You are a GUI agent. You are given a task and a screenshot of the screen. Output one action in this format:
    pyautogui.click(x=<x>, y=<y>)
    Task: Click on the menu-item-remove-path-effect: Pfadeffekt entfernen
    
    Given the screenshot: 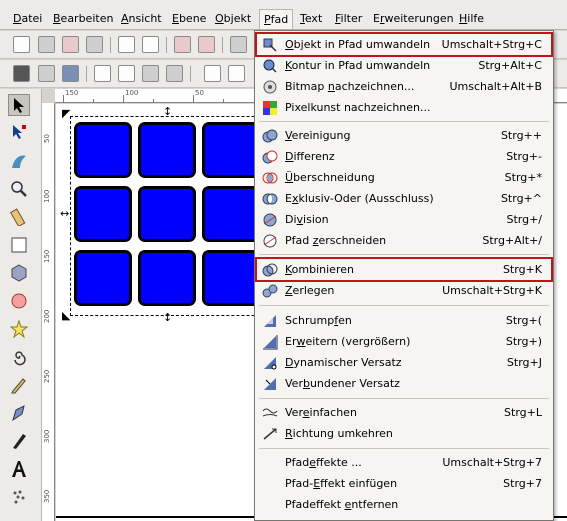 What is the action you would take?
    pyautogui.click(x=404, y=504)
    